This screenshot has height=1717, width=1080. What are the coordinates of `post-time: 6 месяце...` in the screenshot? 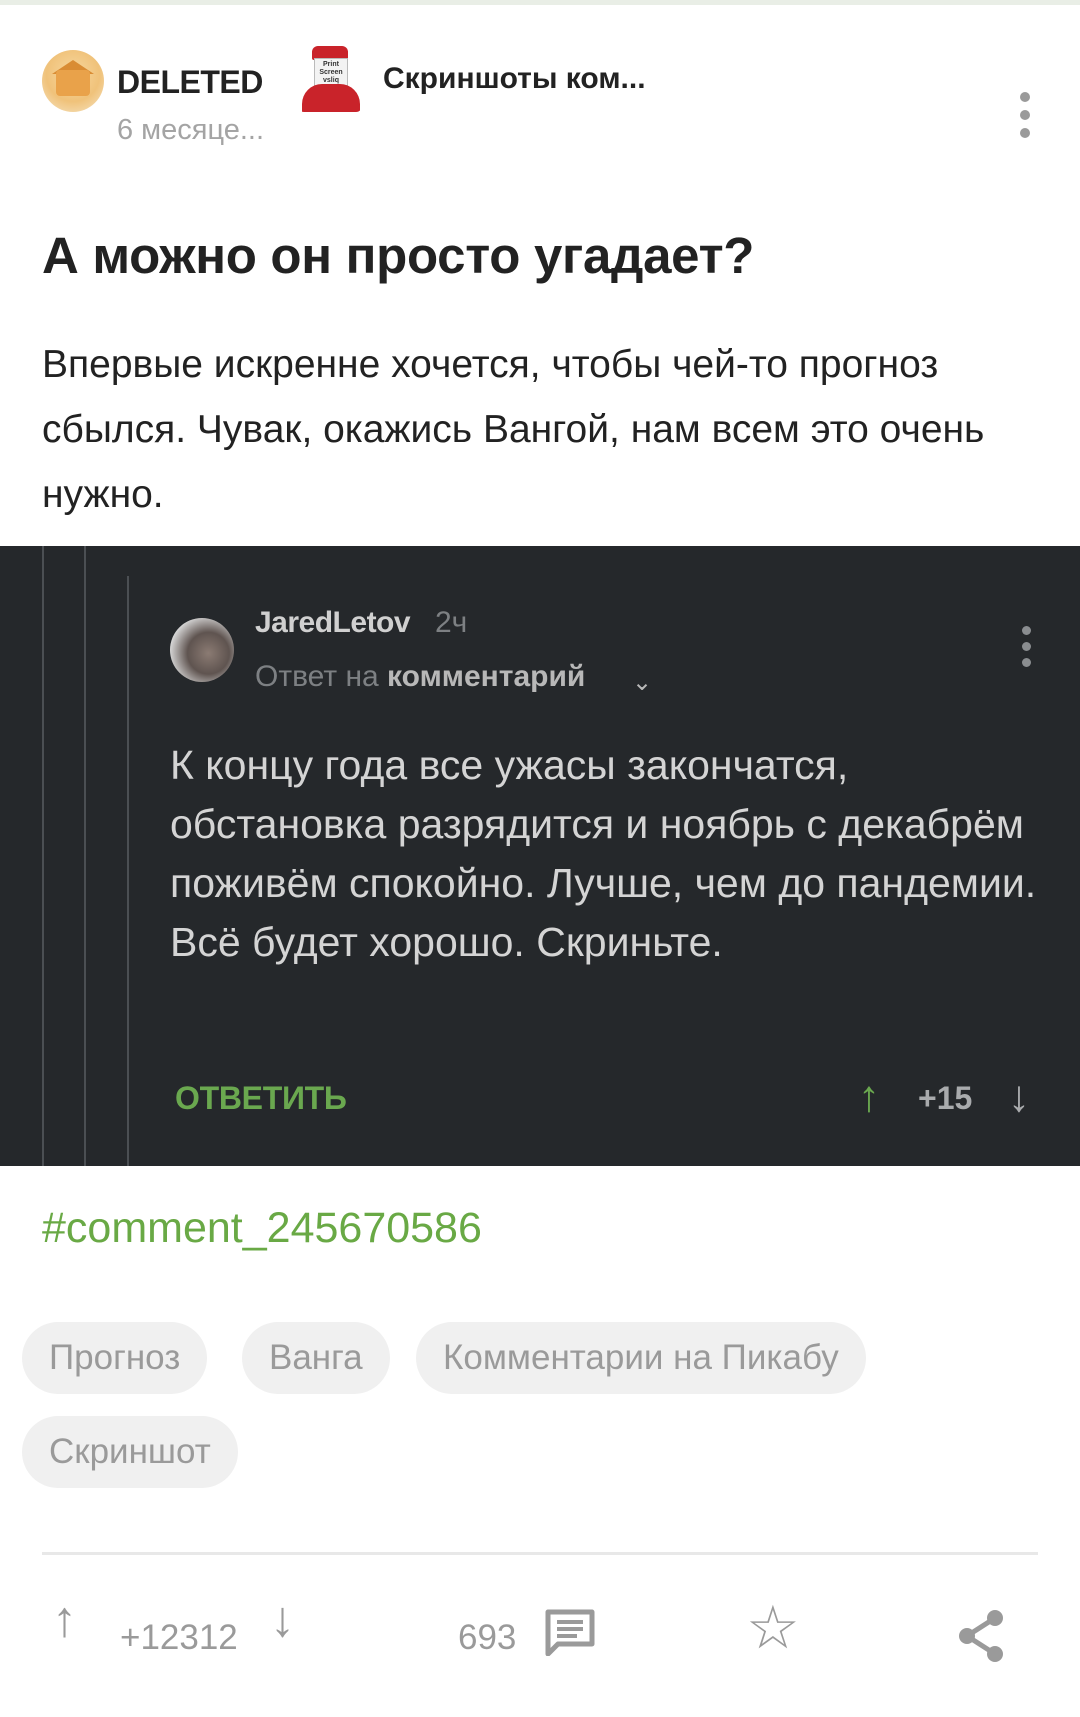 It's located at (191, 130).